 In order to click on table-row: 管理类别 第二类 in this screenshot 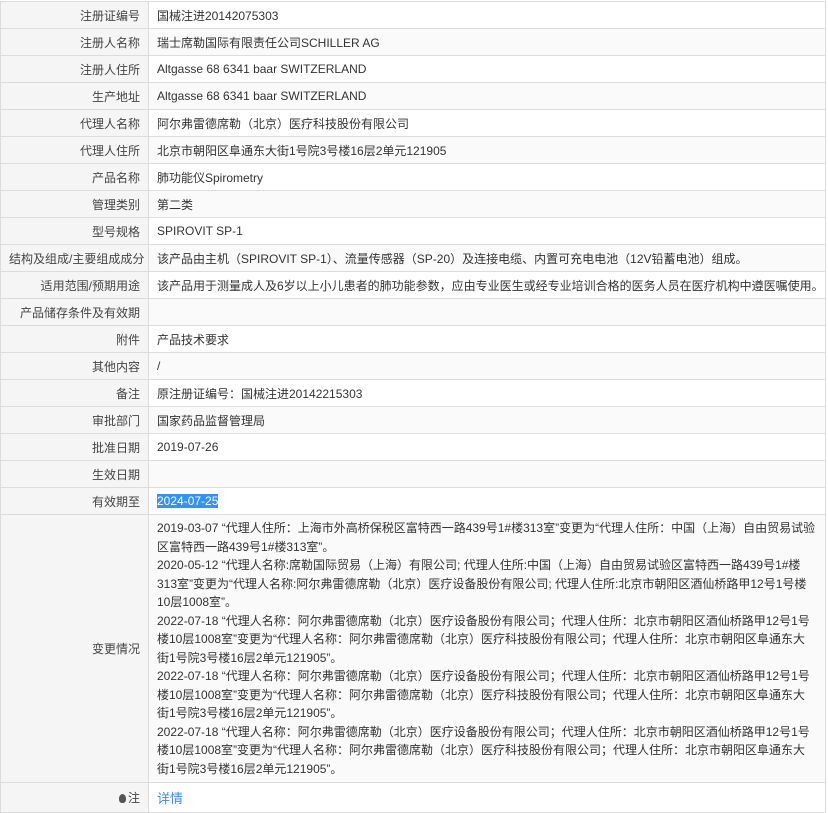, I will do `click(413, 204)`.